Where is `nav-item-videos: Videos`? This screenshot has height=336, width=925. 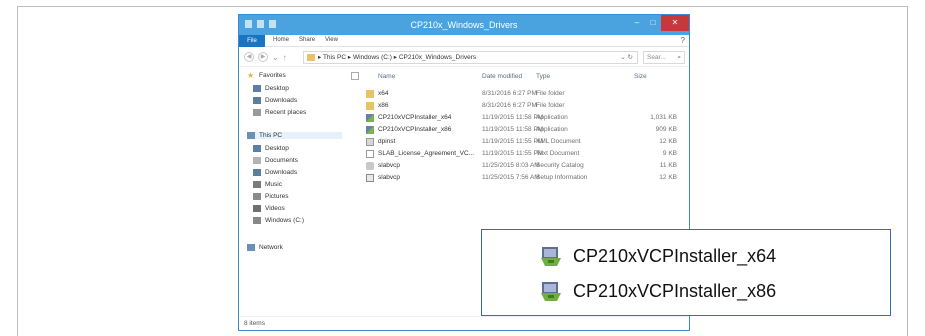 nav-item-videos: Videos is located at coordinates (269, 208).